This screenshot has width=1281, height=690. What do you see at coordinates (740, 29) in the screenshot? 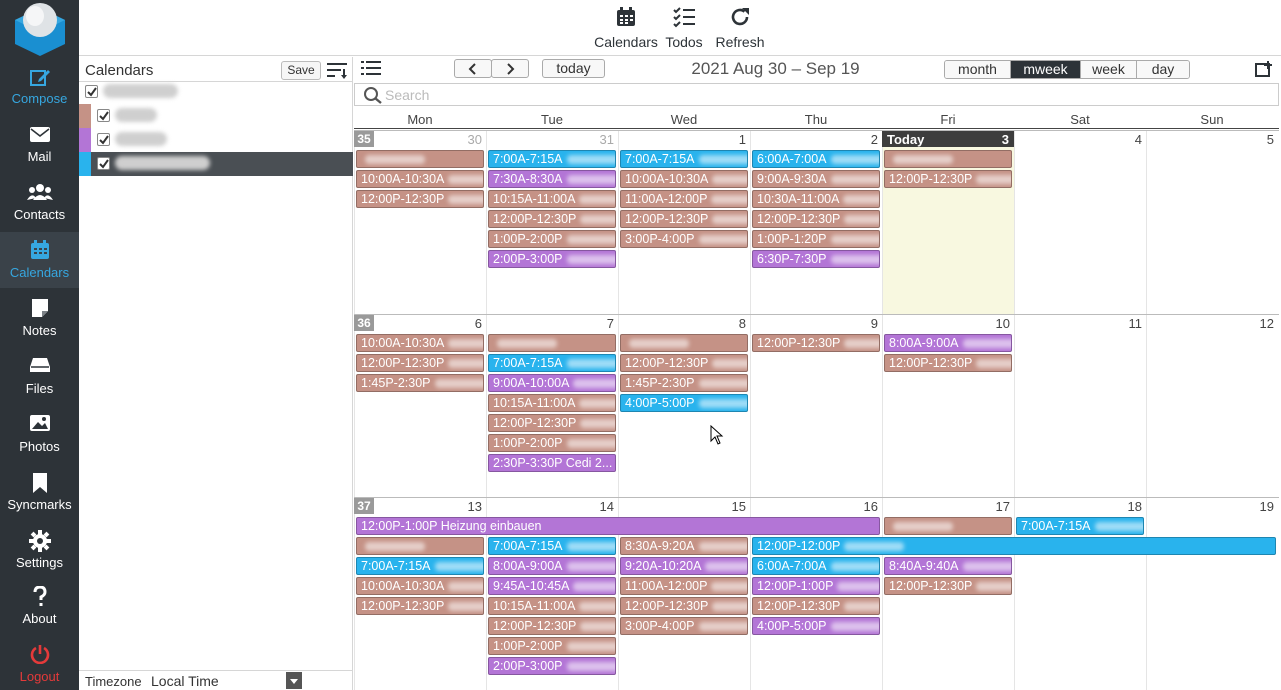
I see `refresh-button: Refresh` at bounding box center [740, 29].